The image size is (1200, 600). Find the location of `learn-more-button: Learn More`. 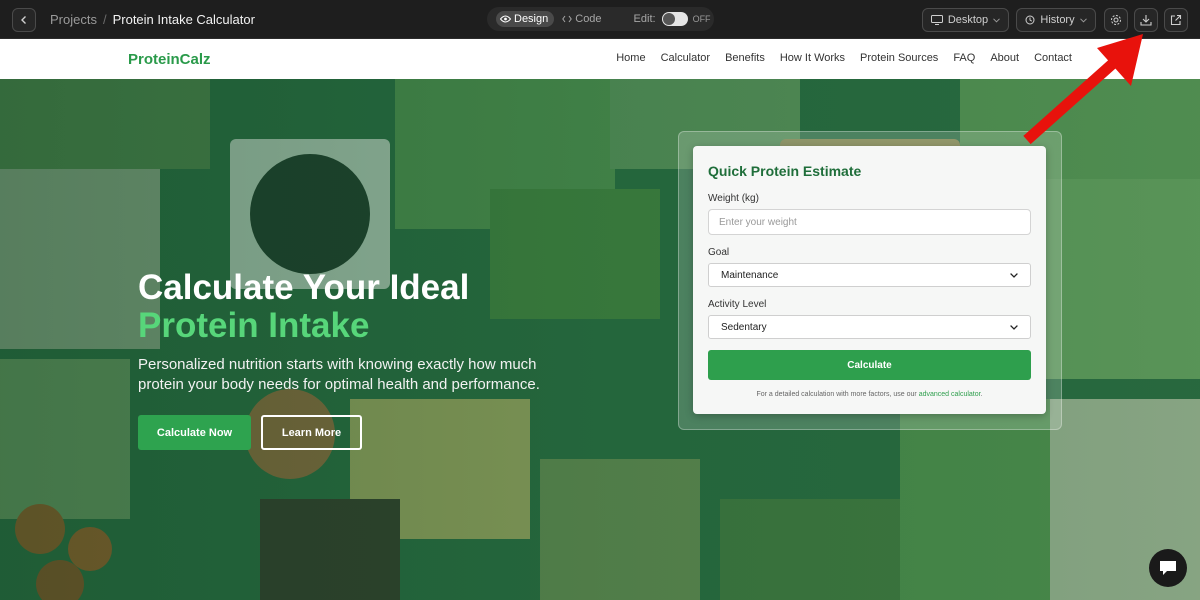

learn-more-button: Learn More is located at coordinates (311, 432).